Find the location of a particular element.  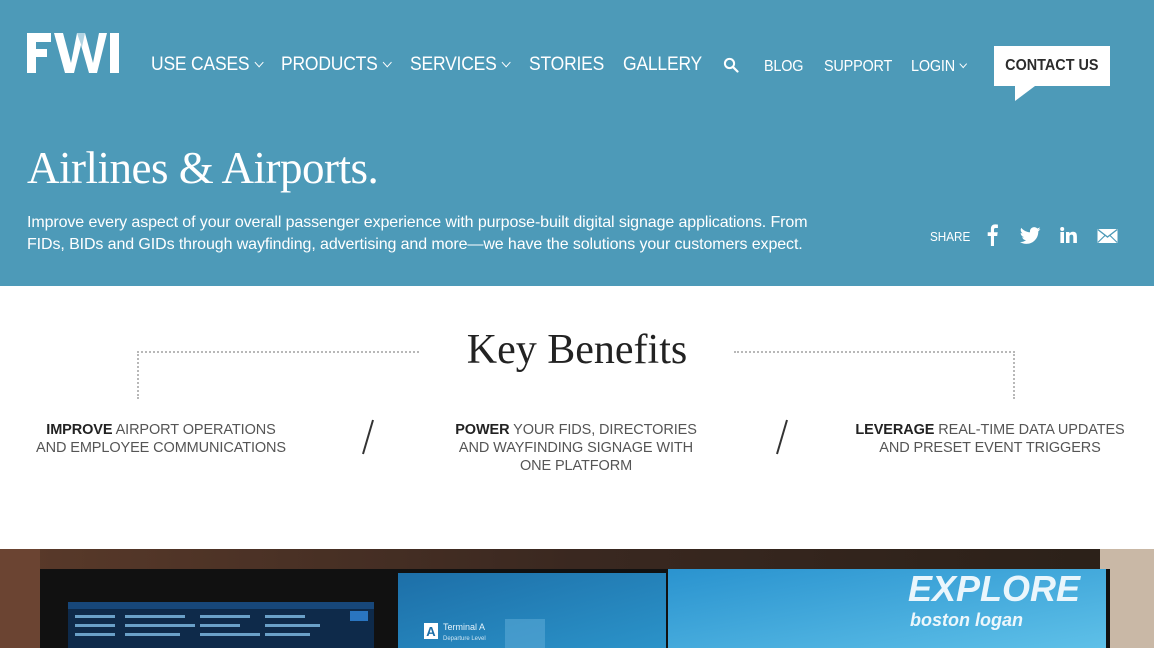

nav-products: PRODUCTS is located at coordinates (336, 65).